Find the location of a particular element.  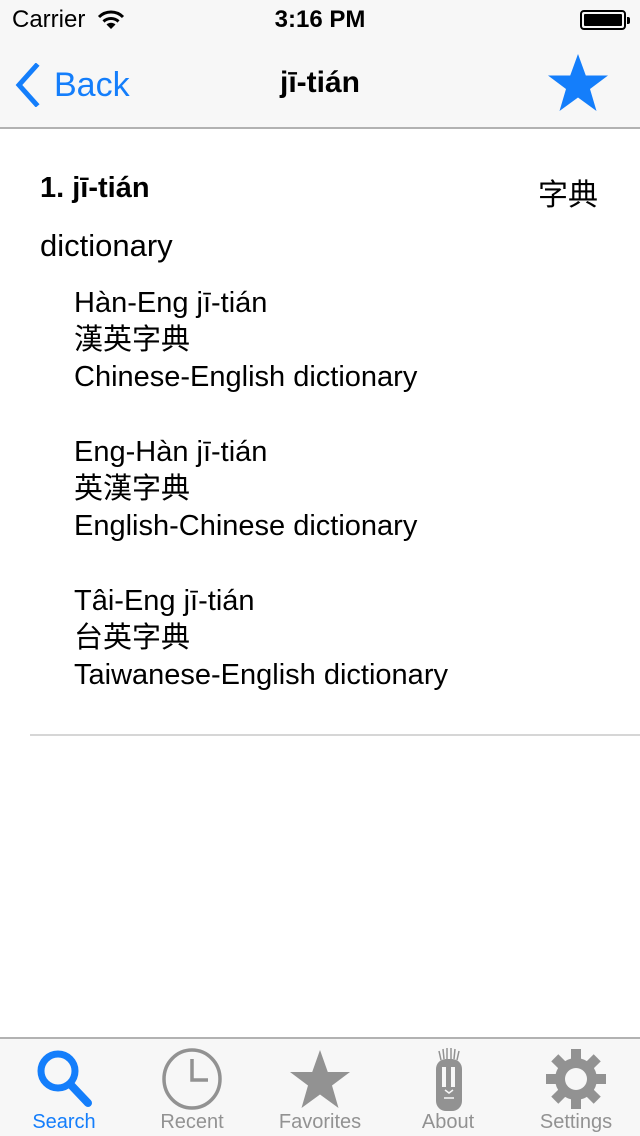

tab-favorites: Favorites is located at coordinates (320, 1087).